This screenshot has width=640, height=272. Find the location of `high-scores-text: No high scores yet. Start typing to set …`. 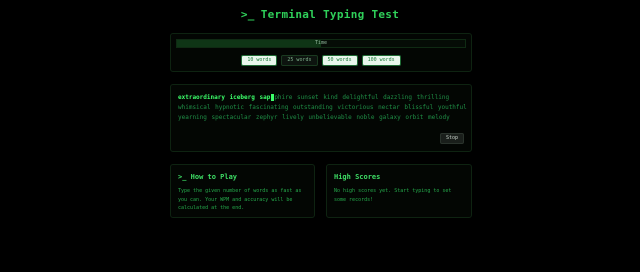

high-scores-text: No high scores yet. Start typing to set … is located at coordinates (393, 195).